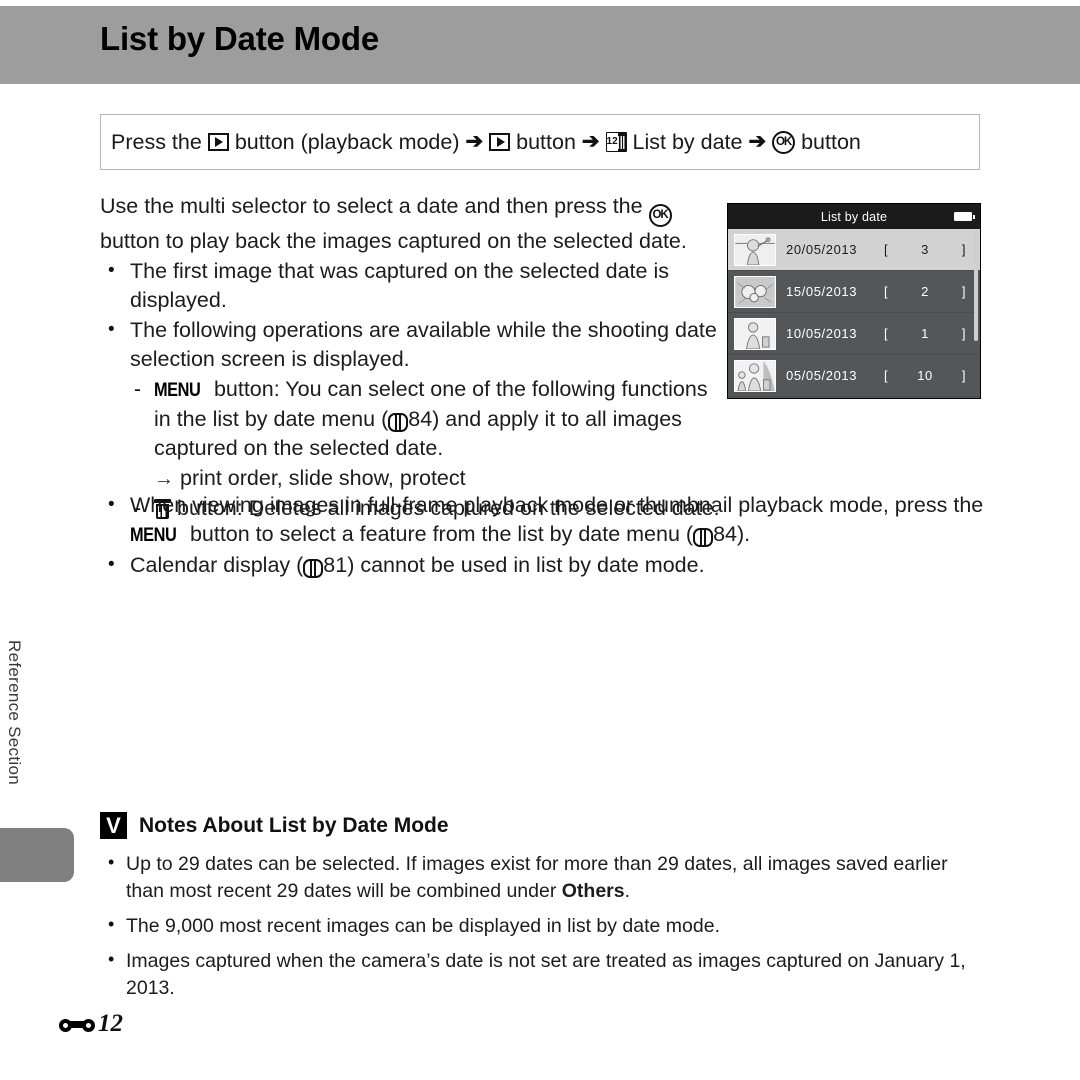  Describe the element at coordinates (294, 825) in the screenshot. I see `notes-title: Notes About List by Date Mode` at that location.